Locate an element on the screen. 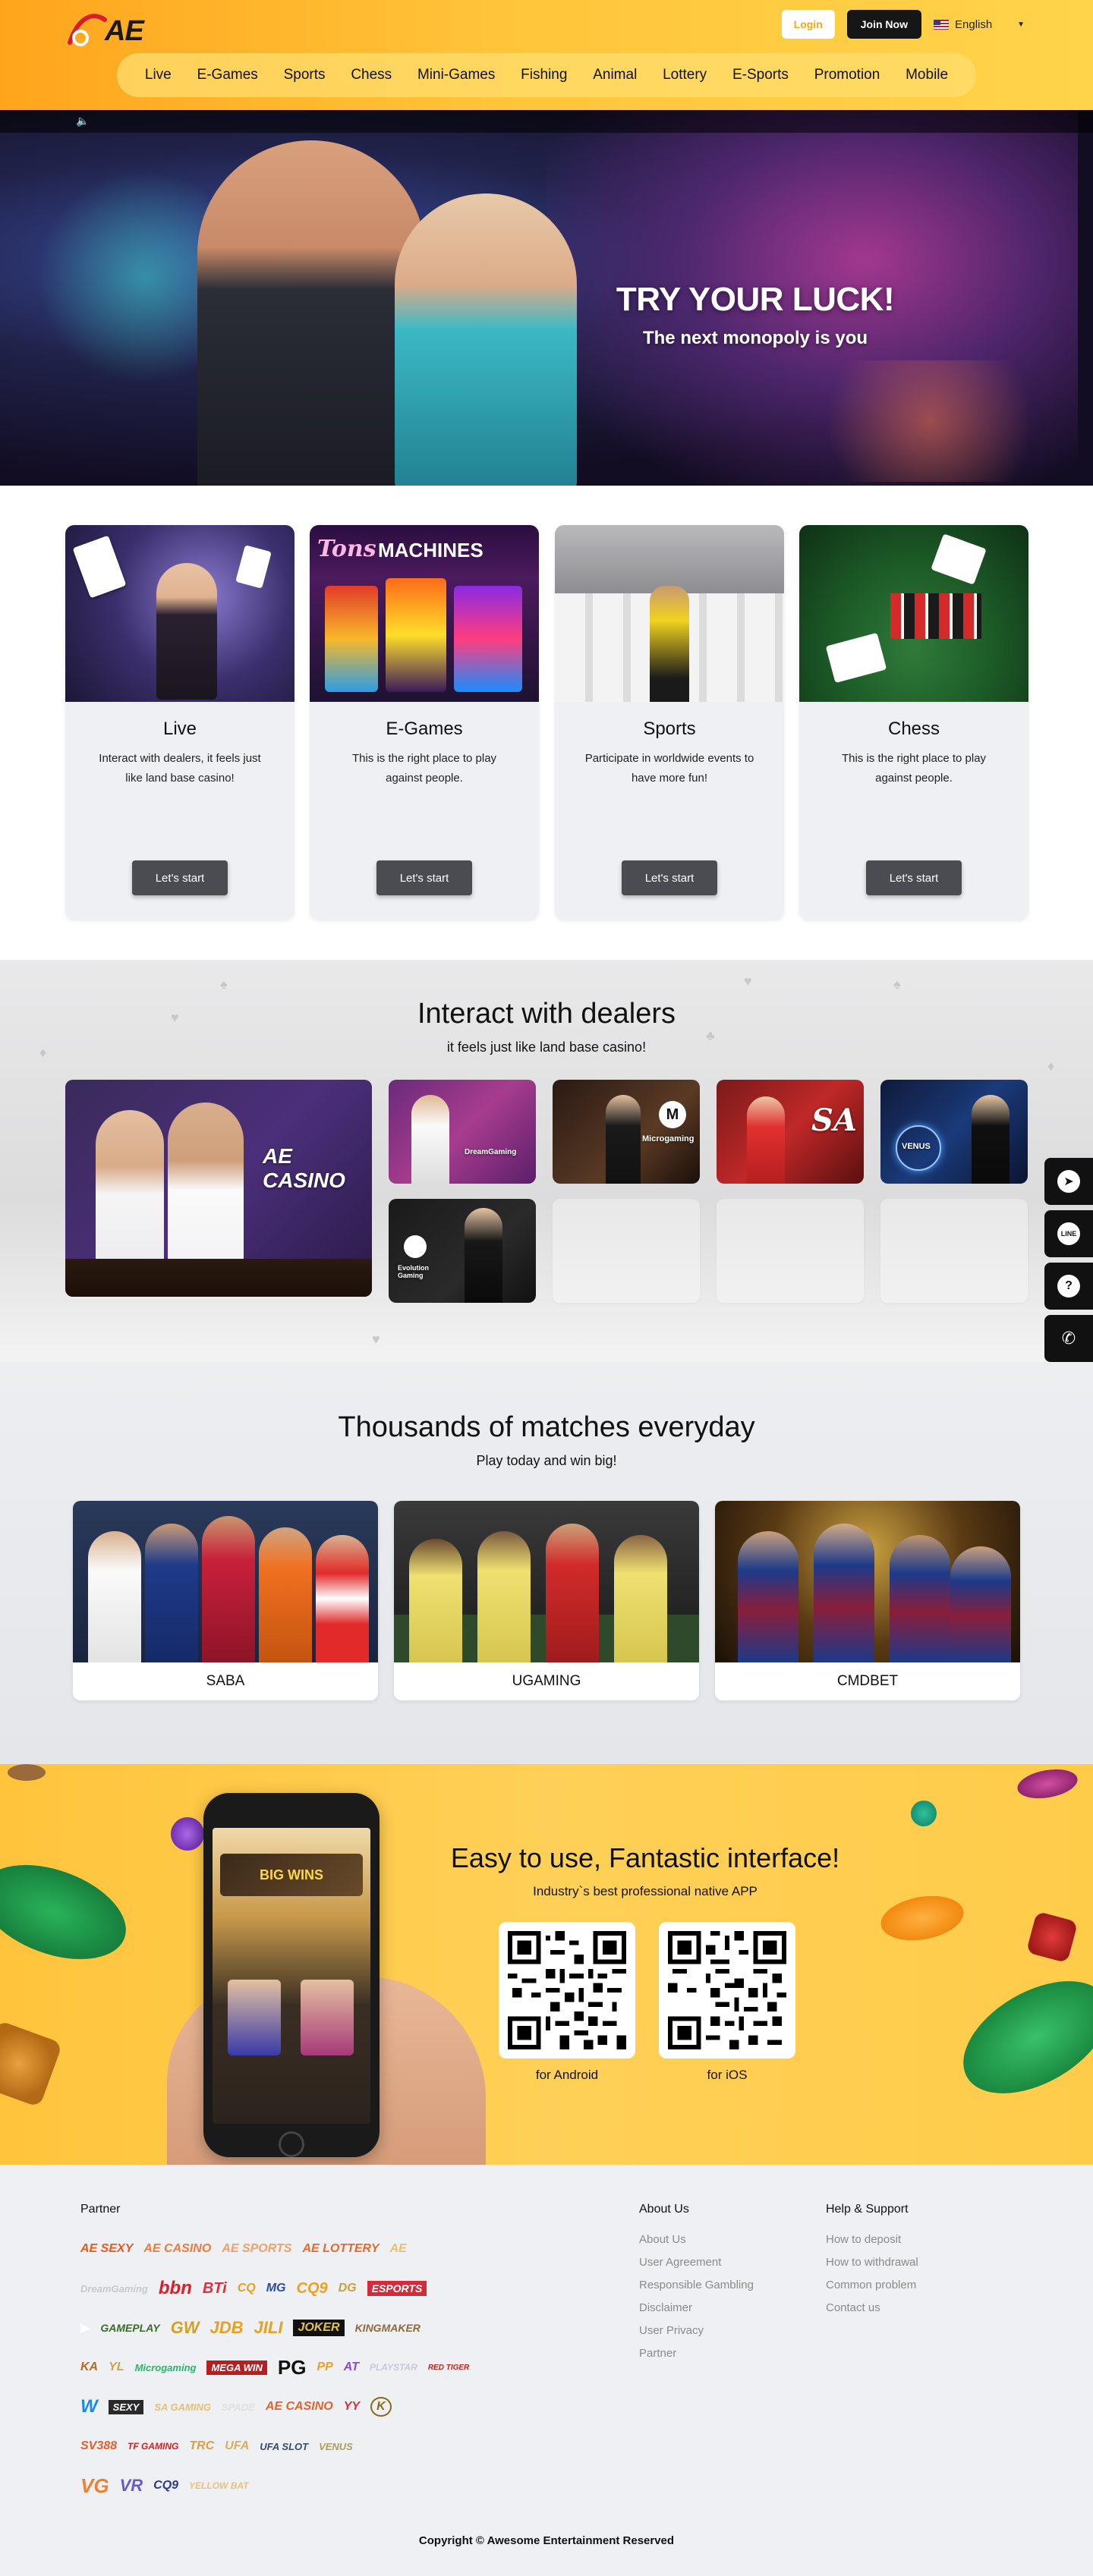  partner-logo: ▶ is located at coordinates (85, 2327).